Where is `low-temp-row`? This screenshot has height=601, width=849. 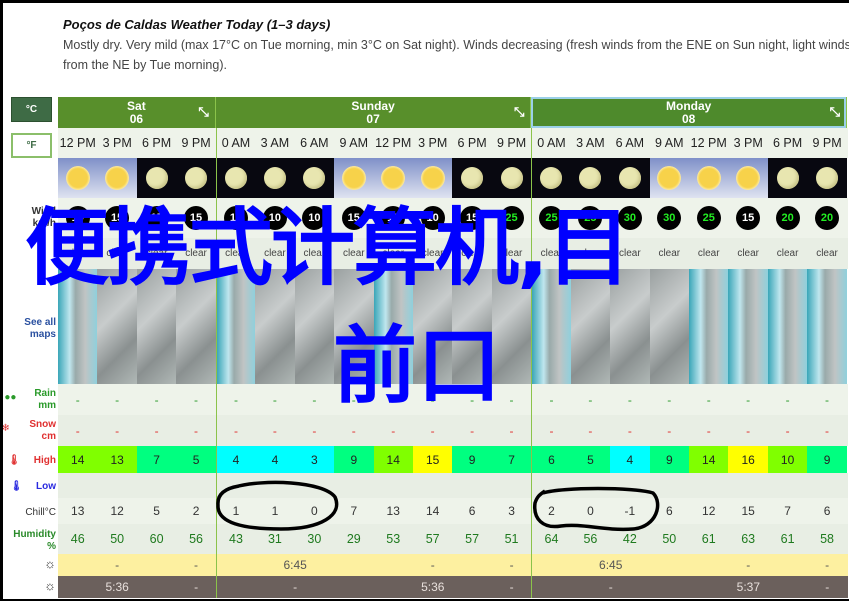 low-temp-row is located at coordinates (453, 485).